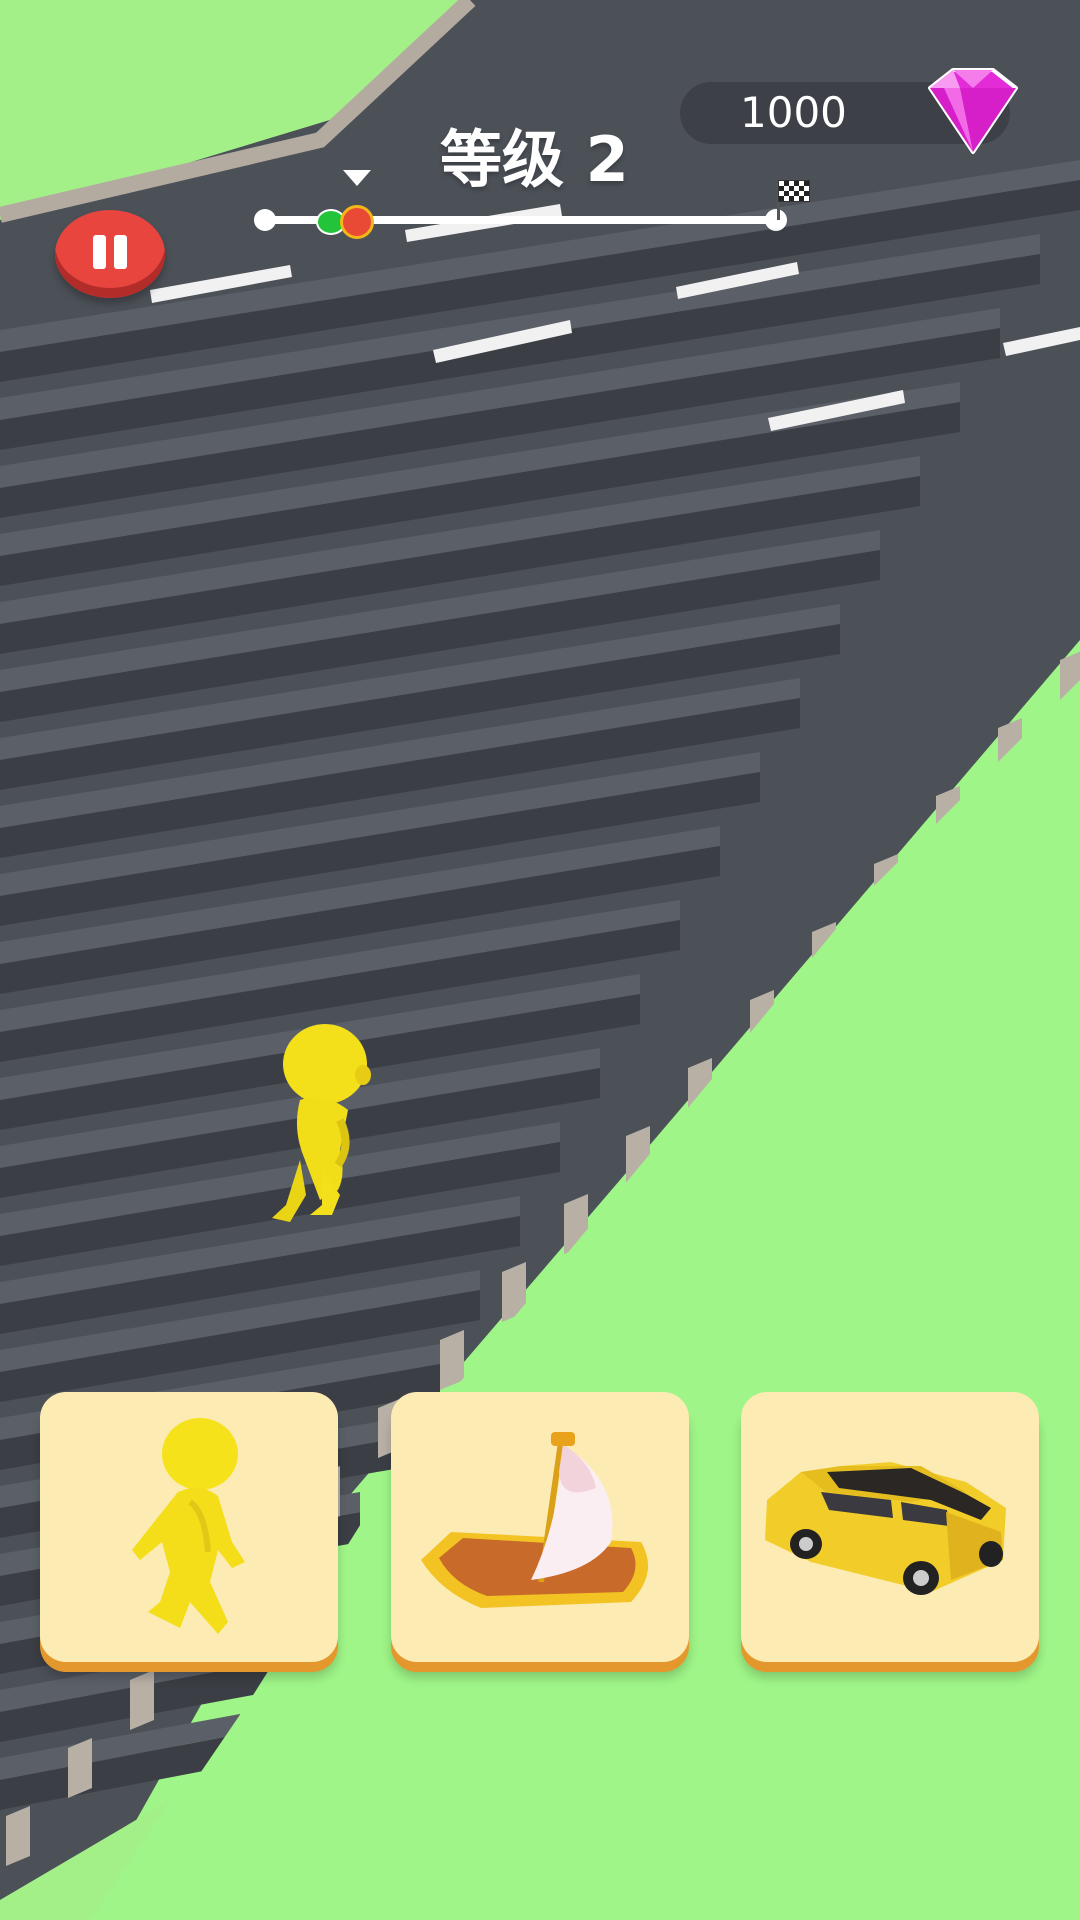 This screenshot has height=1920, width=1080. What do you see at coordinates (885, 1528) in the screenshot?
I see `car-icon` at bounding box center [885, 1528].